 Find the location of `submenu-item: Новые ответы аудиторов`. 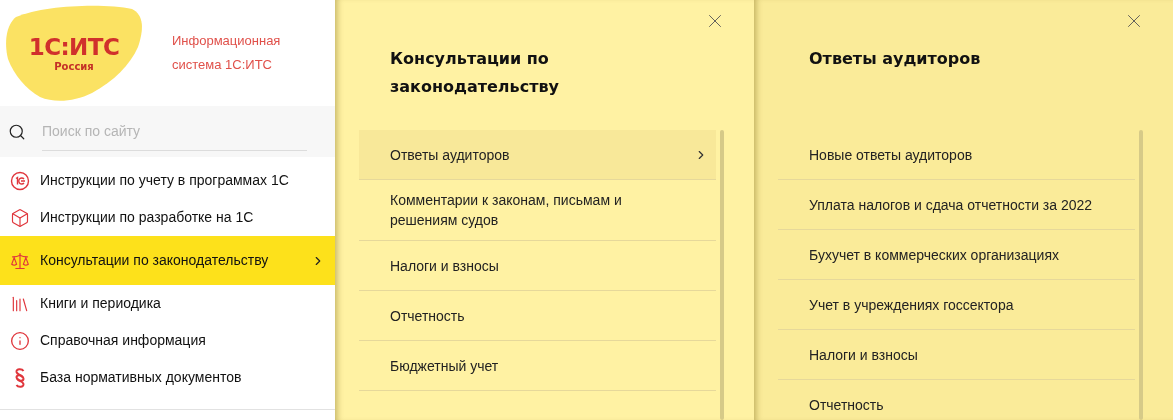

submenu-item: Новые ответы аудиторов is located at coordinates (956, 155).